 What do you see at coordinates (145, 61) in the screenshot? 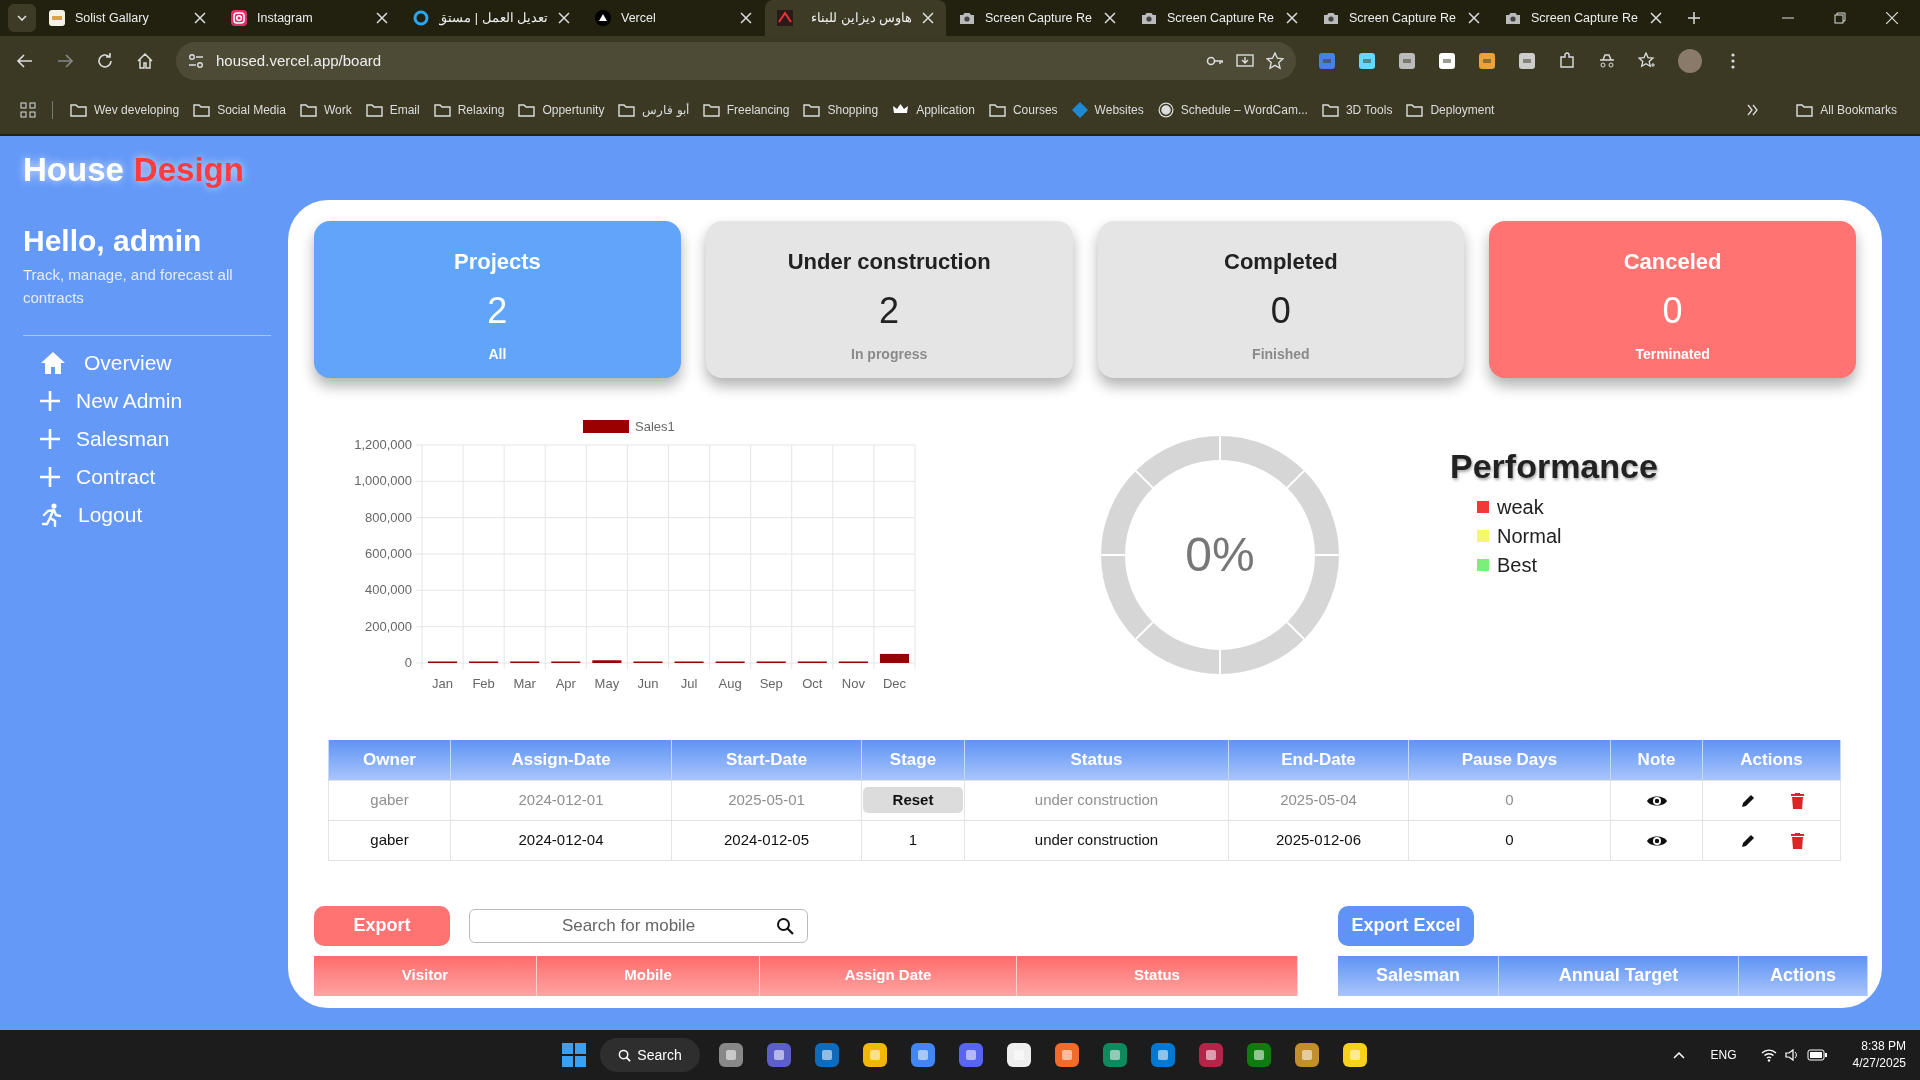
I see `home-icon` at bounding box center [145, 61].